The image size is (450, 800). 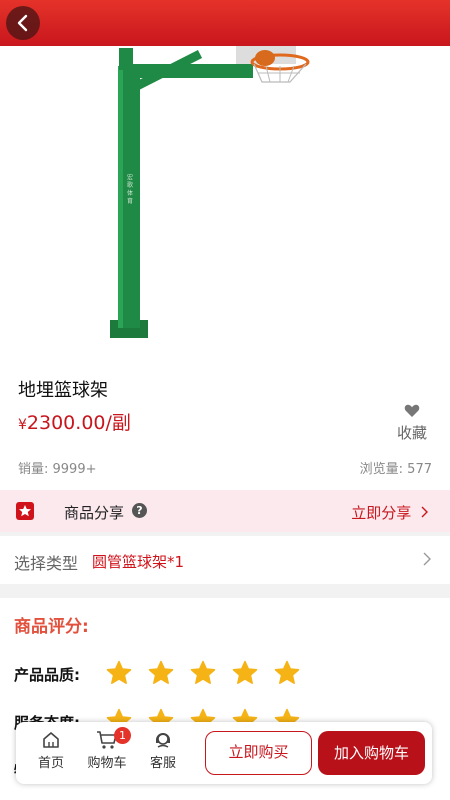 What do you see at coordinates (225, 560) in the screenshot?
I see `select-type-row: 选择类型 圆管篮球架*1` at bounding box center [225, 560].